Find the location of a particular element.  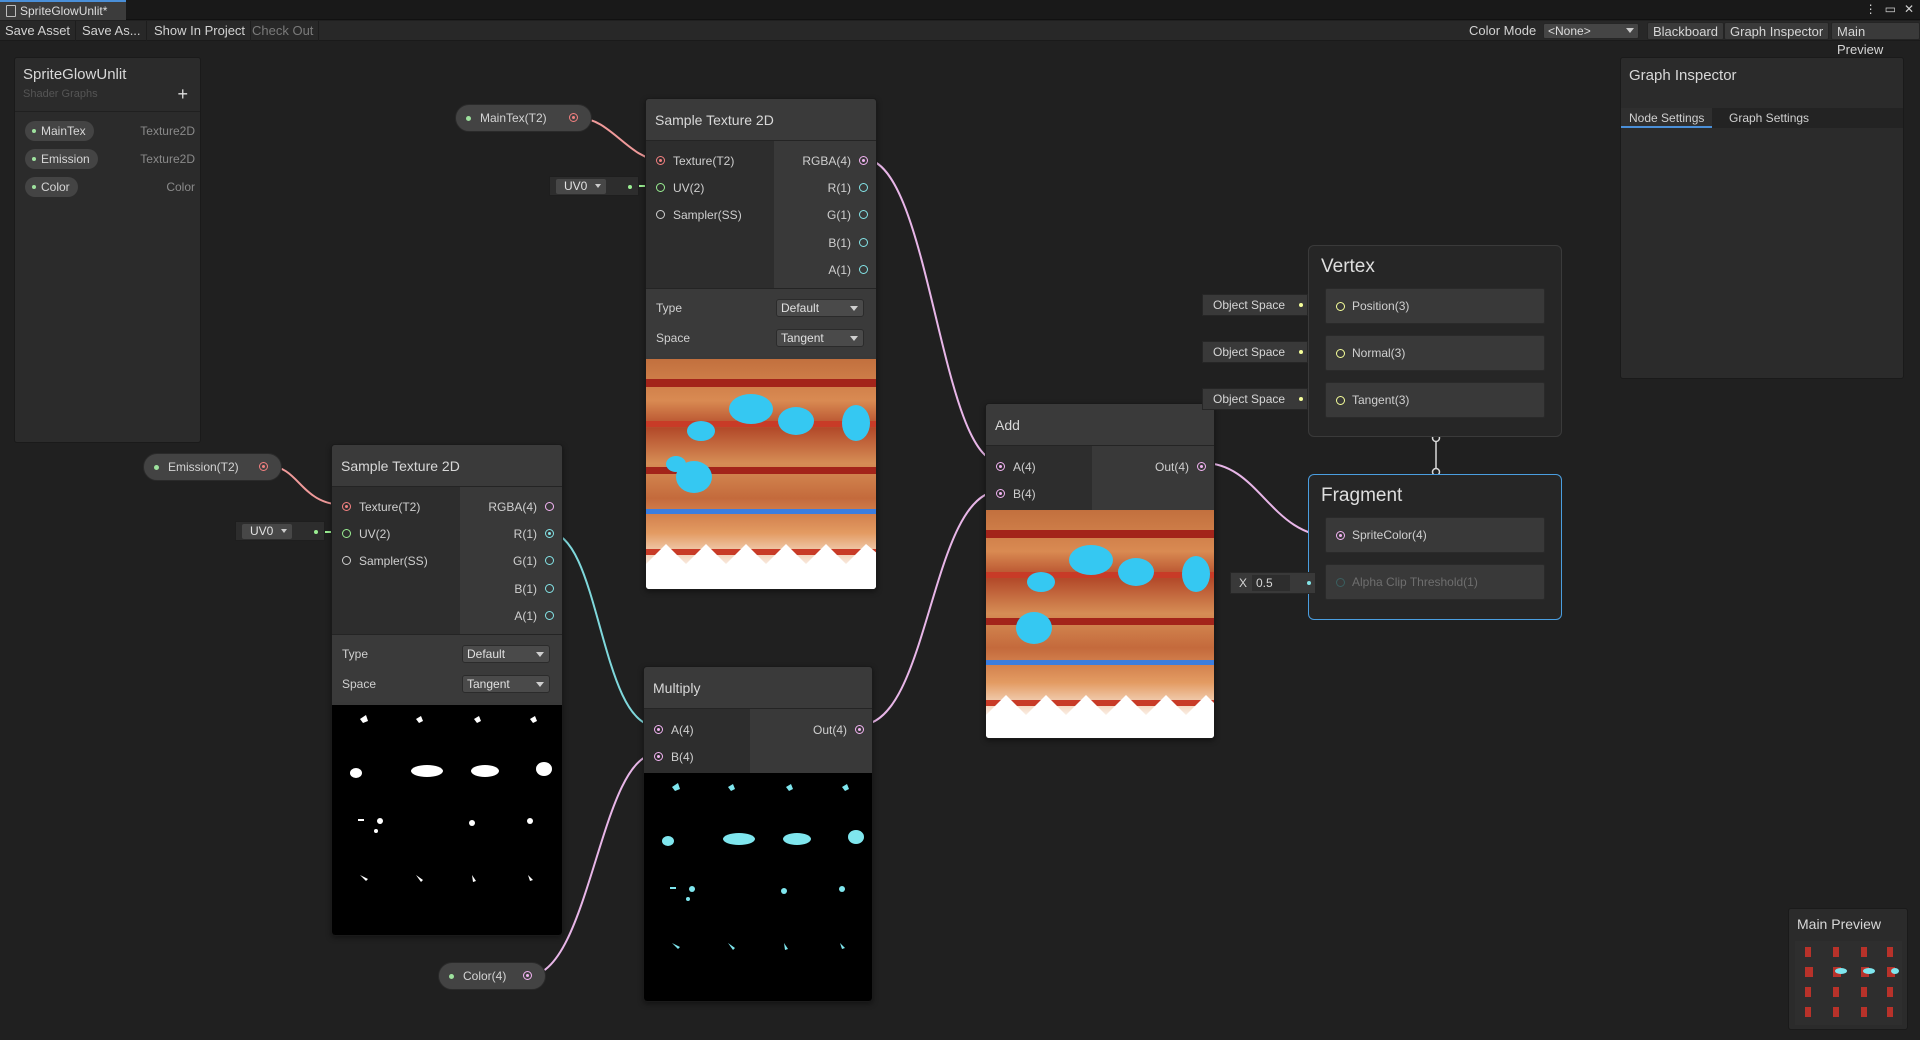

add-property-button: + is located at coordinates (182, 94).